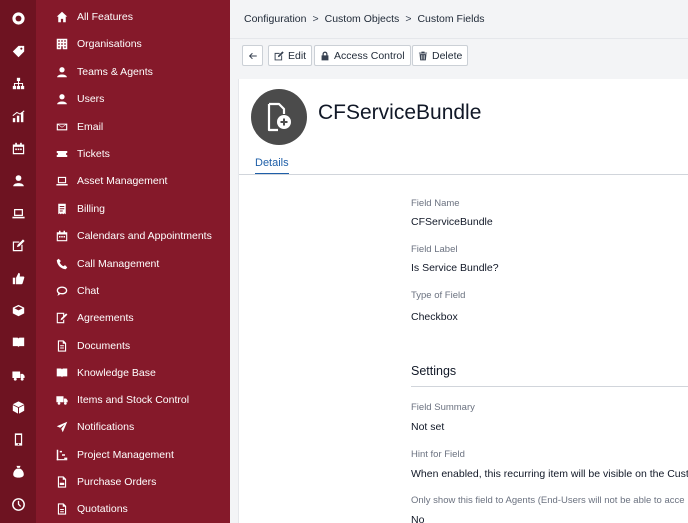 This screenshot has height=523, width=688. What do you see at coordinates (18, 310) in the screenshot?
I see `box-icon` at bounding box center [18, 310].